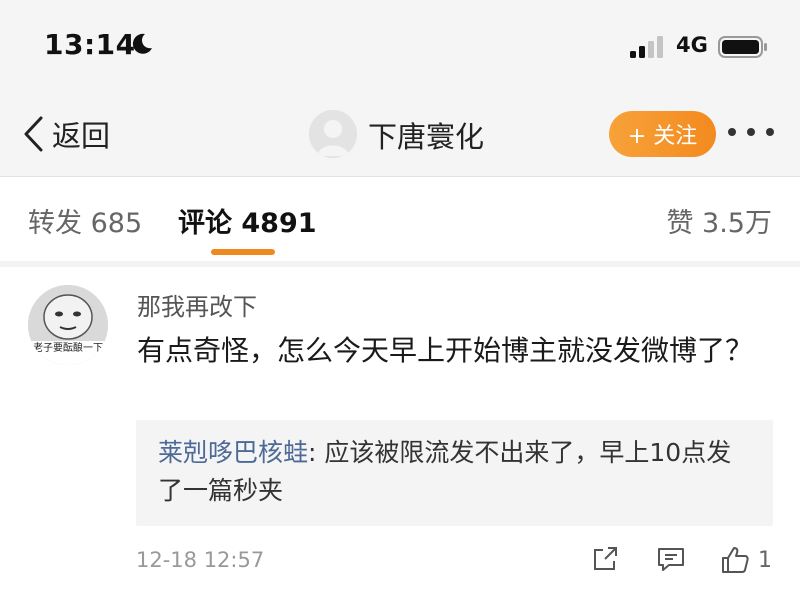 Image resolution: width=800 pixels, height=602 pixels. Describe the element at coordinates (719, 220) in the screenshot. I see `tab-like: 赞 3.5万` at that location.